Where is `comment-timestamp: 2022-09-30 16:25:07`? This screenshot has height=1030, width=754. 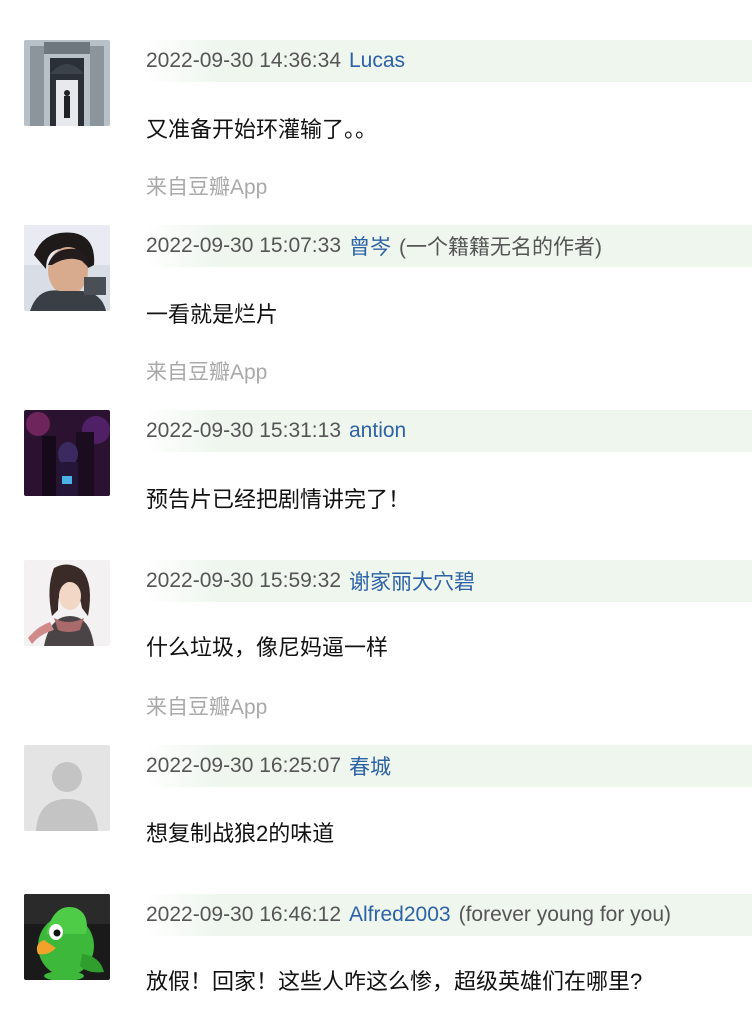 comment-timestamp: 2022-09-30 16:25:07 is located at coordinates (243, 765).